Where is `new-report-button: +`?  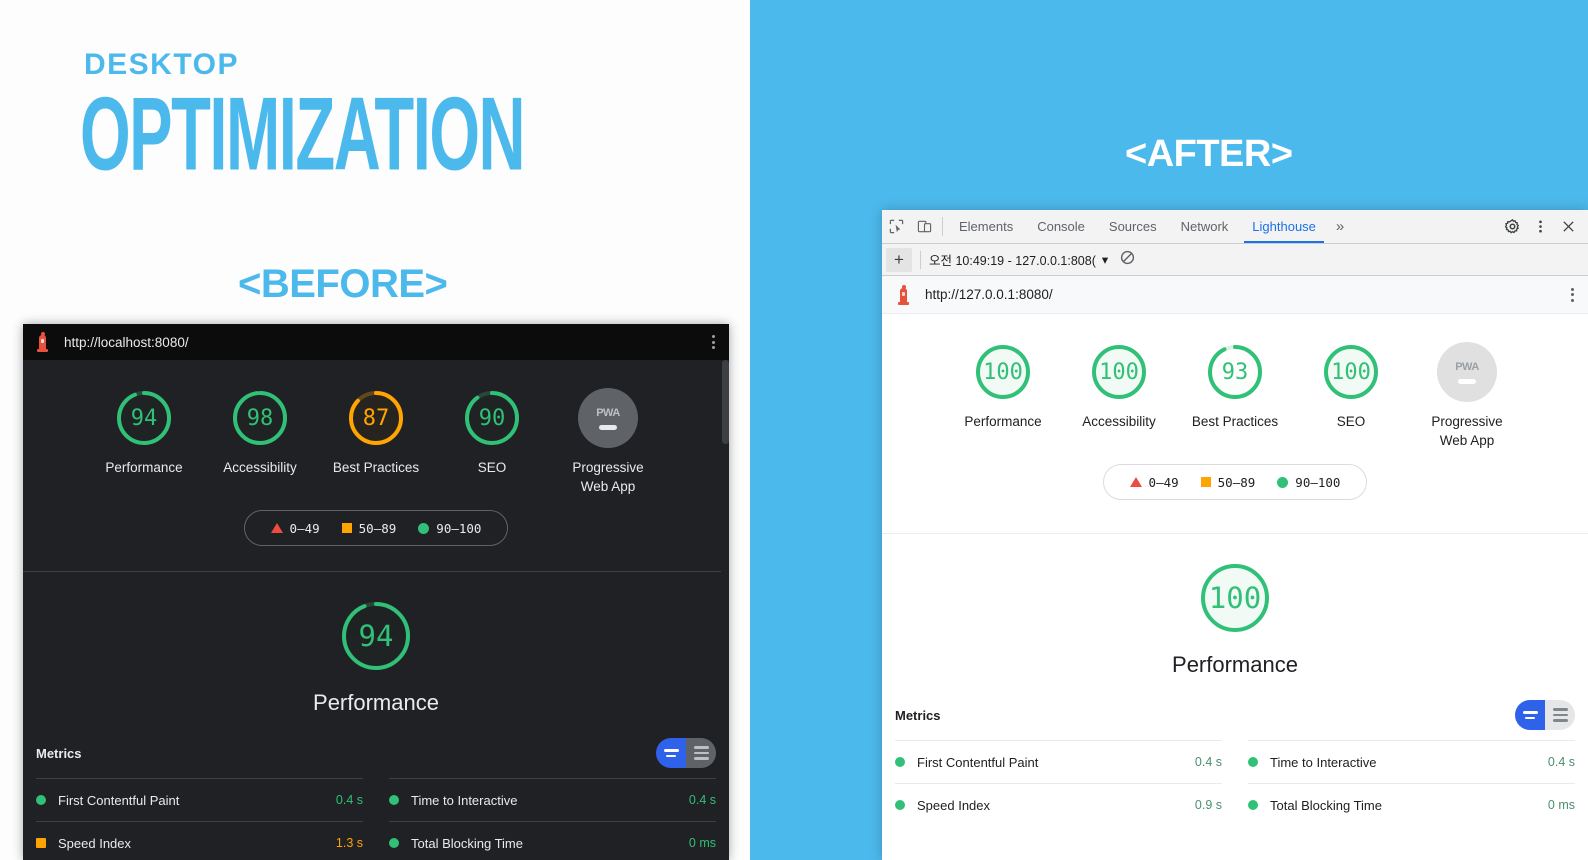
new-report-button: + is located at coordinates (899, 259).